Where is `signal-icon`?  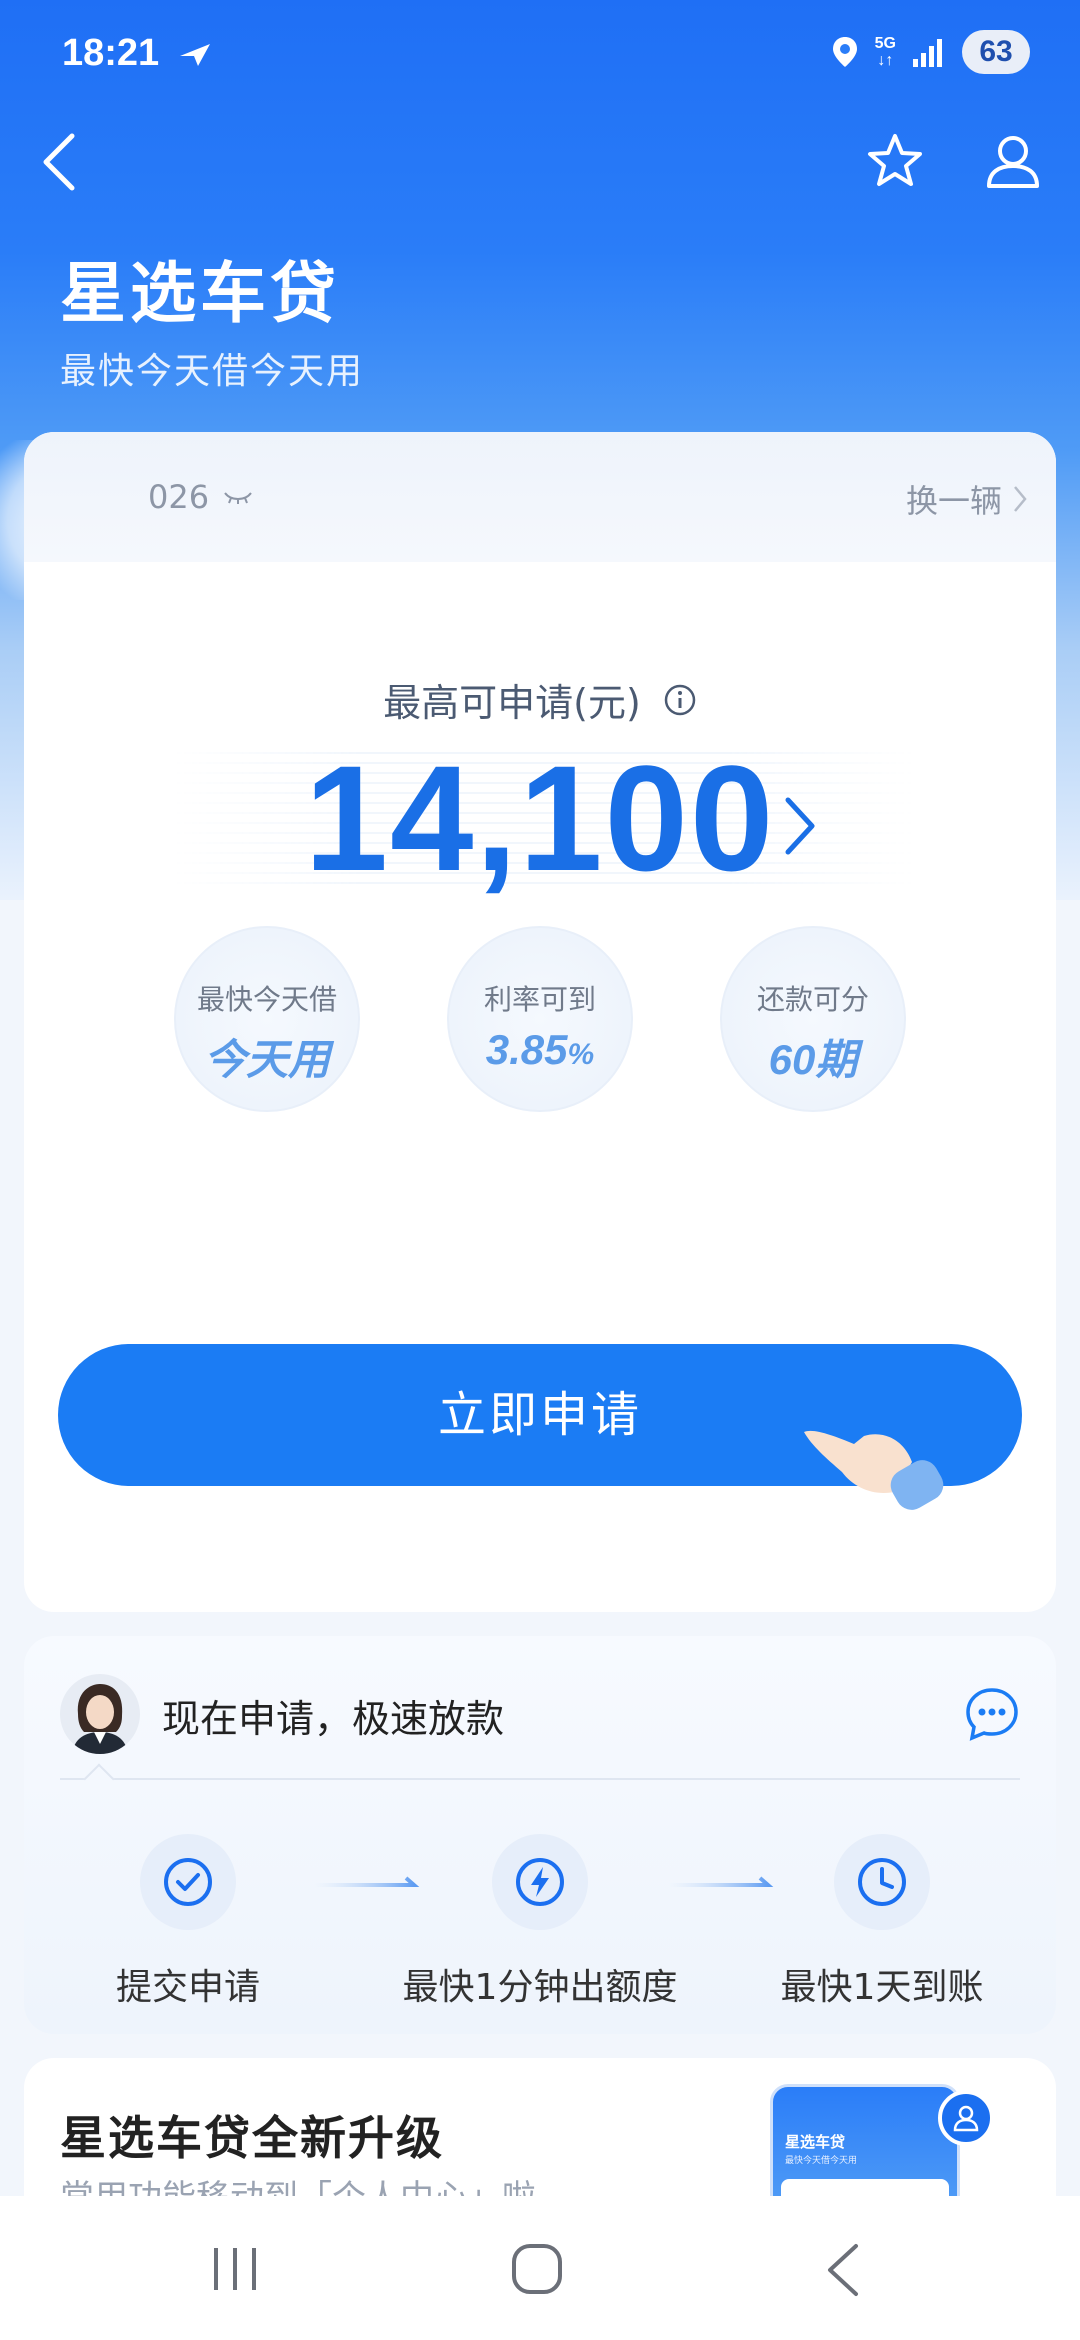 signal-icon is located at coordinates (927, 53).